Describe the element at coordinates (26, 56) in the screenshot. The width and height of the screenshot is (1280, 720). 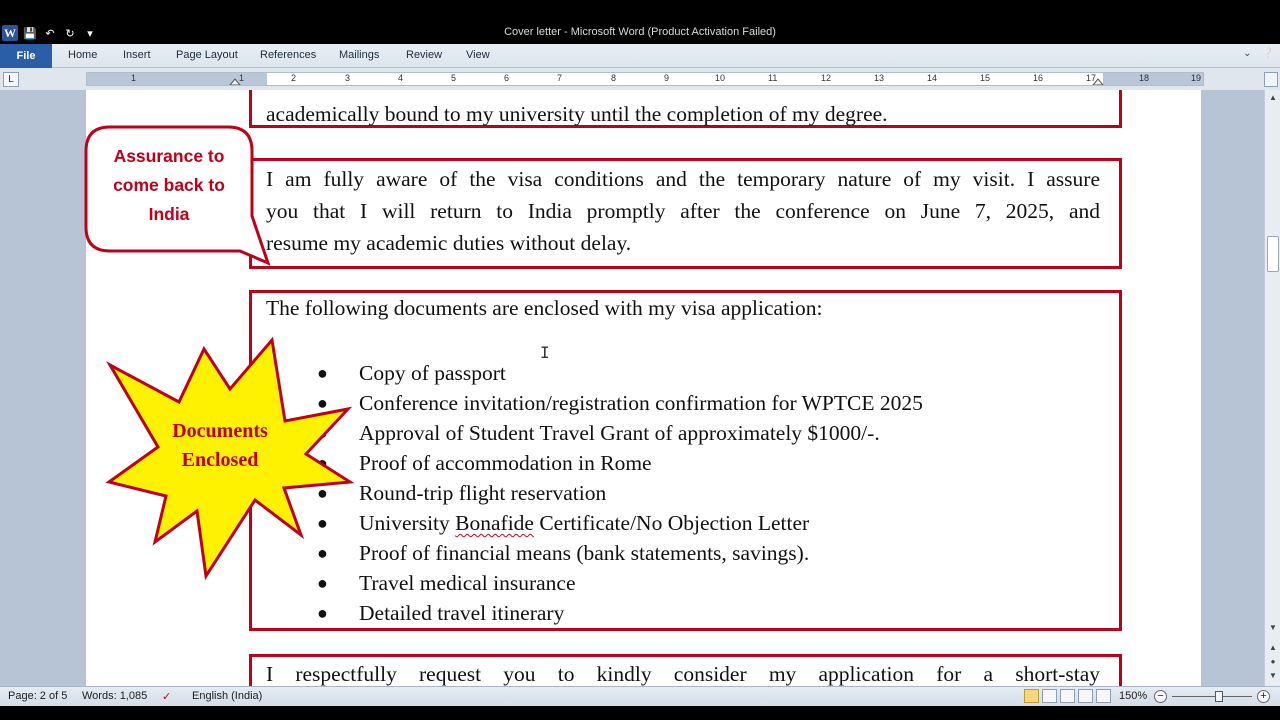
I see `tab-file: File` at that location.